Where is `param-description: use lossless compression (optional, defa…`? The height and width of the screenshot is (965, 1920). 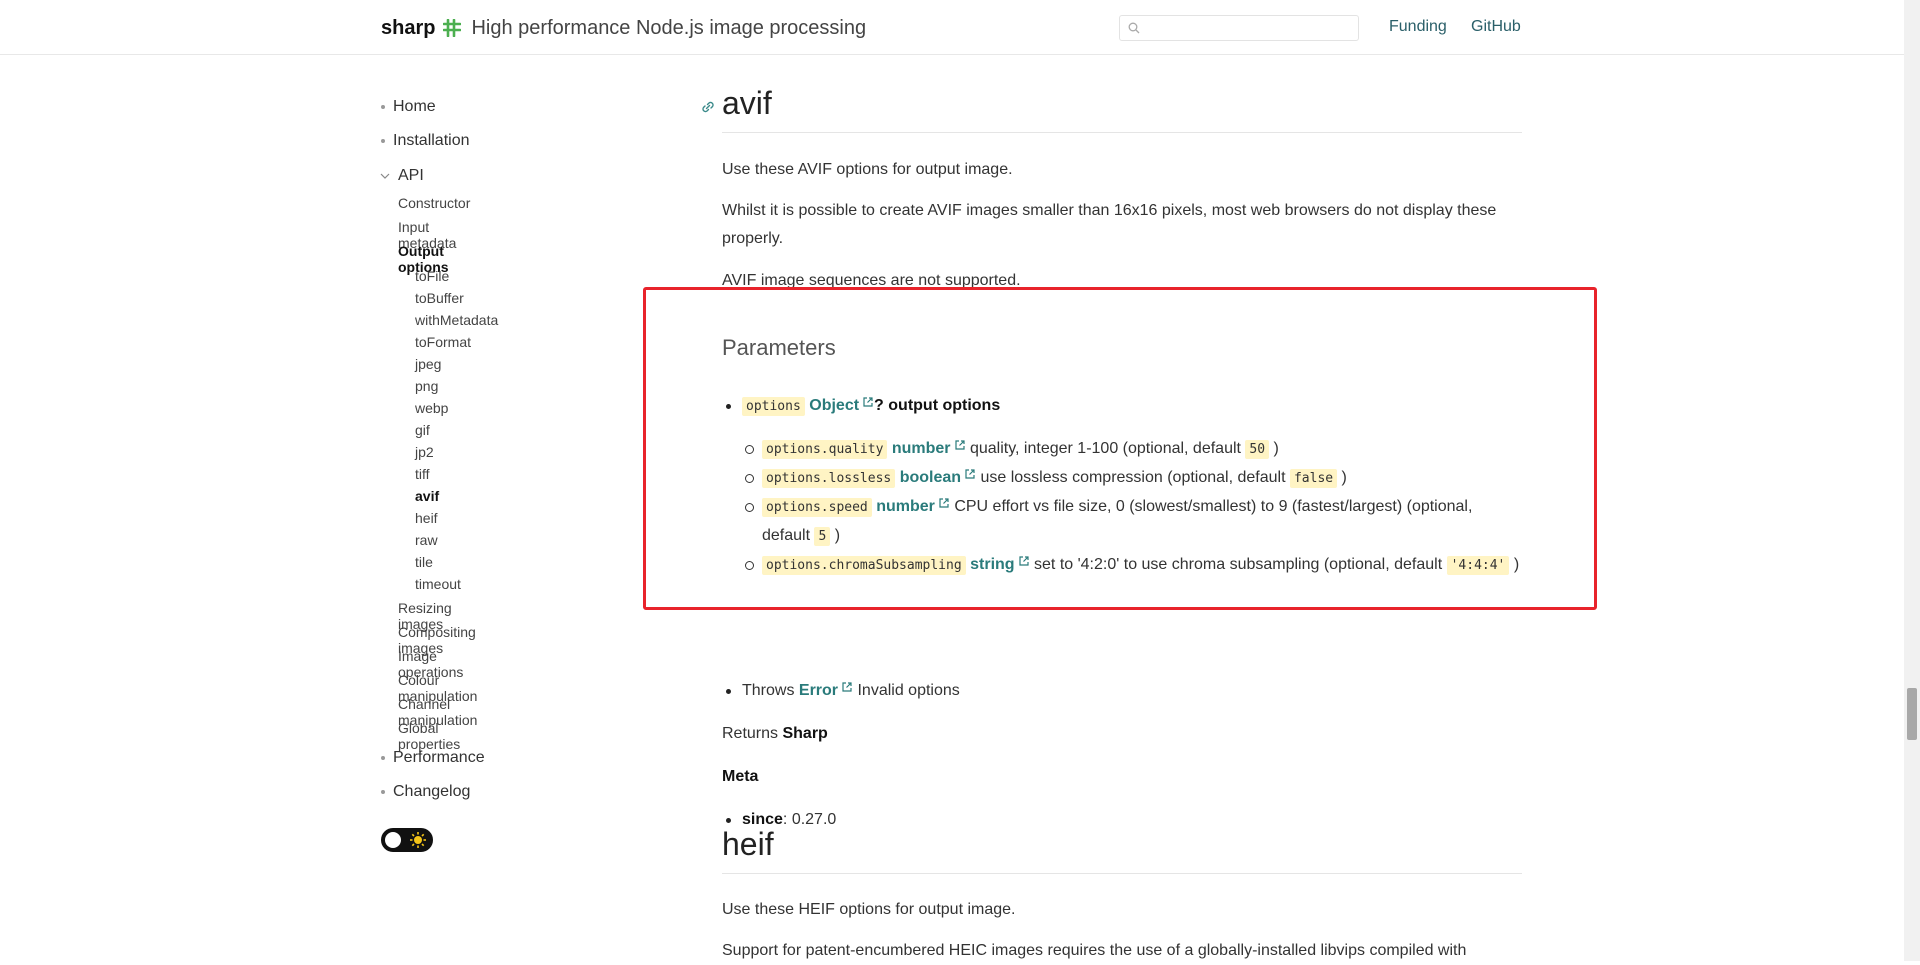
param-description: use lossless compression (optional, defa… is located at coordinates (1133, 477).